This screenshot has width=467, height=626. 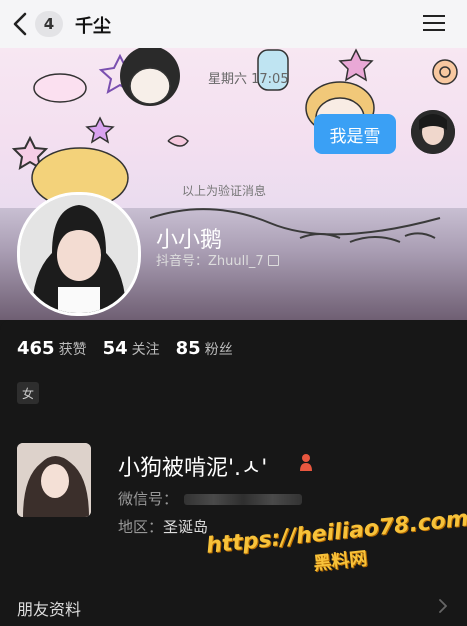 I want to click on watermark: https://heiliao78.com 黑料网, so click(x=335, y=540).